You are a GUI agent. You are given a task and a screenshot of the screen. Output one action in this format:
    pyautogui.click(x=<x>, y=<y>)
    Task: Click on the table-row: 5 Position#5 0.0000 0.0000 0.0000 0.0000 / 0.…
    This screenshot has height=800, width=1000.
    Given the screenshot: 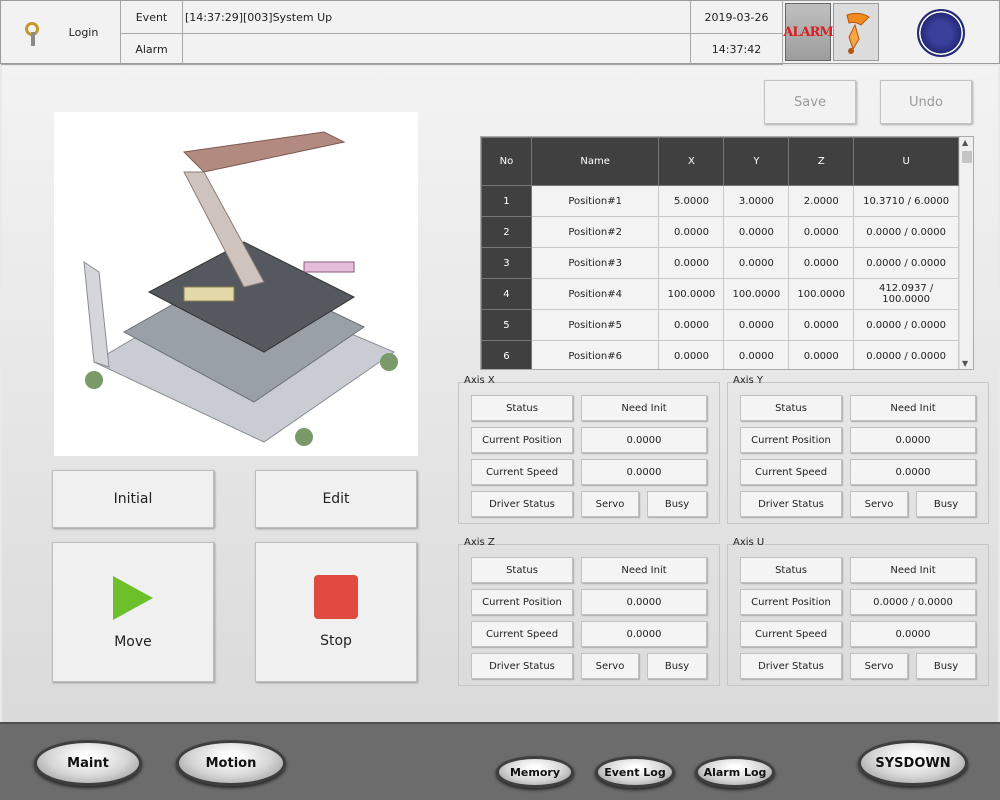 What is the action you would take?
    pyautogui.click(x=720, y=325)
    